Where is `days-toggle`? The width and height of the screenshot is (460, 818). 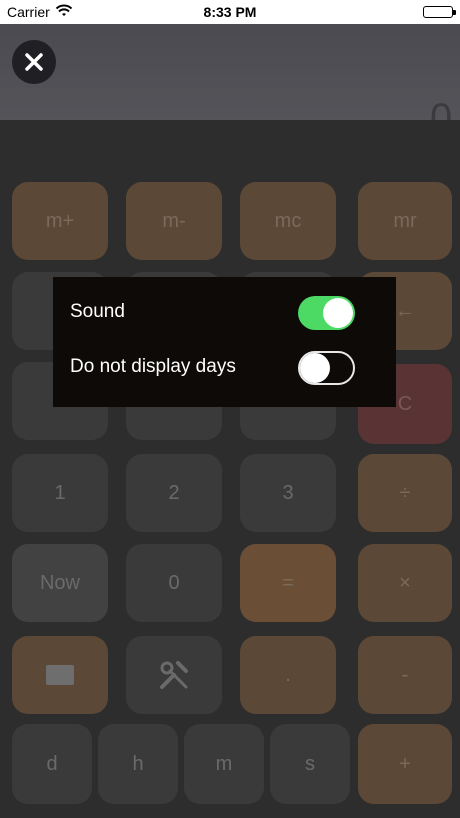
days-toggle is located at coordinates (326, 368).